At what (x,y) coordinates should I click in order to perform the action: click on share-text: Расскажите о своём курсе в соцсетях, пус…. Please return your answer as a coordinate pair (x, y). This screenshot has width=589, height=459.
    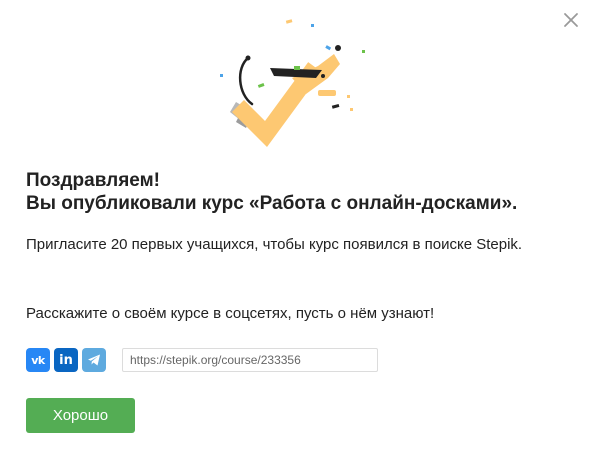
    Looking at the image, I should click on (230, 313).